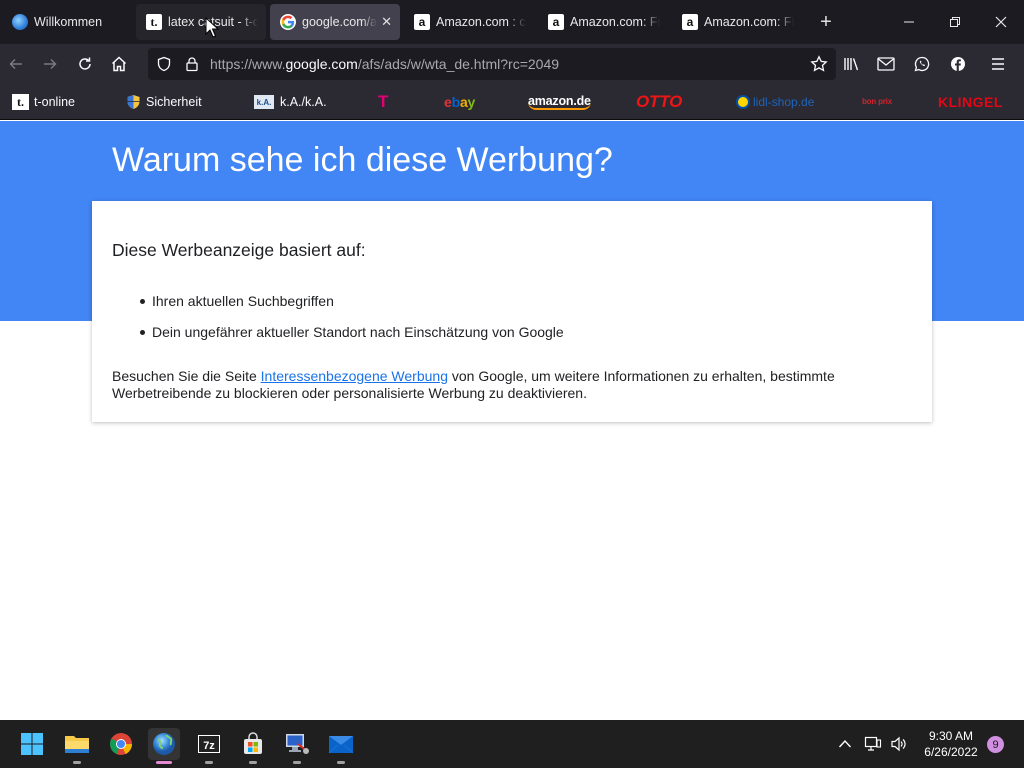 The image size is (1024, 768). Describe the element at coordinates (288, 22) in the screenshot. I see `google-icon` at that location.